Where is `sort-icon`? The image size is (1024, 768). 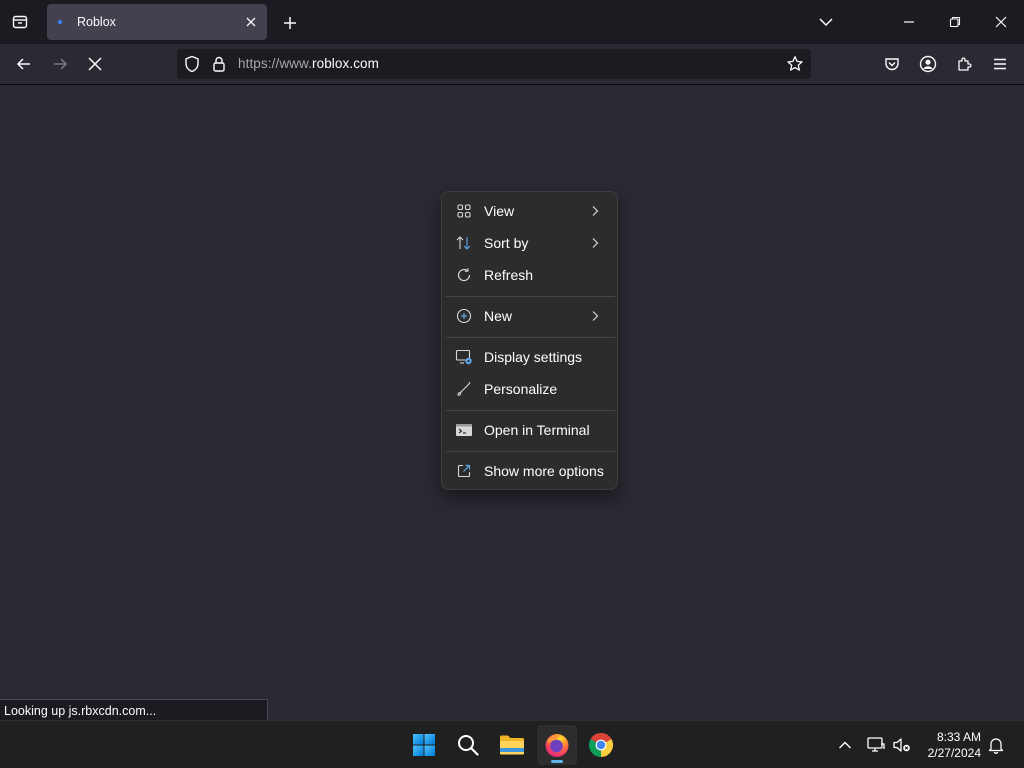
sort-icon is located at coordinates (464, 243).